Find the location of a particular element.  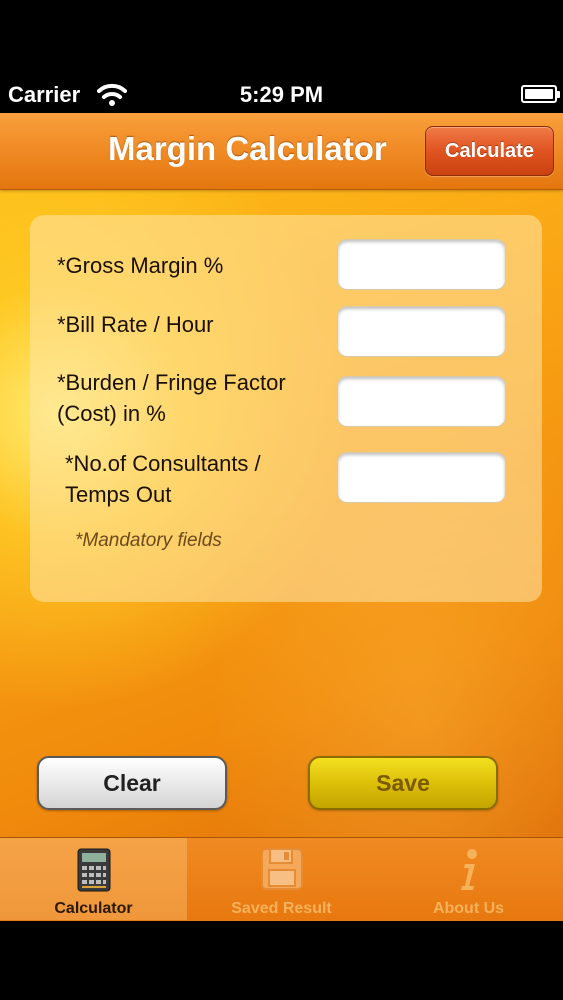

status-bar: Carrier 5:29 PM is located at coordinates (281, 56).